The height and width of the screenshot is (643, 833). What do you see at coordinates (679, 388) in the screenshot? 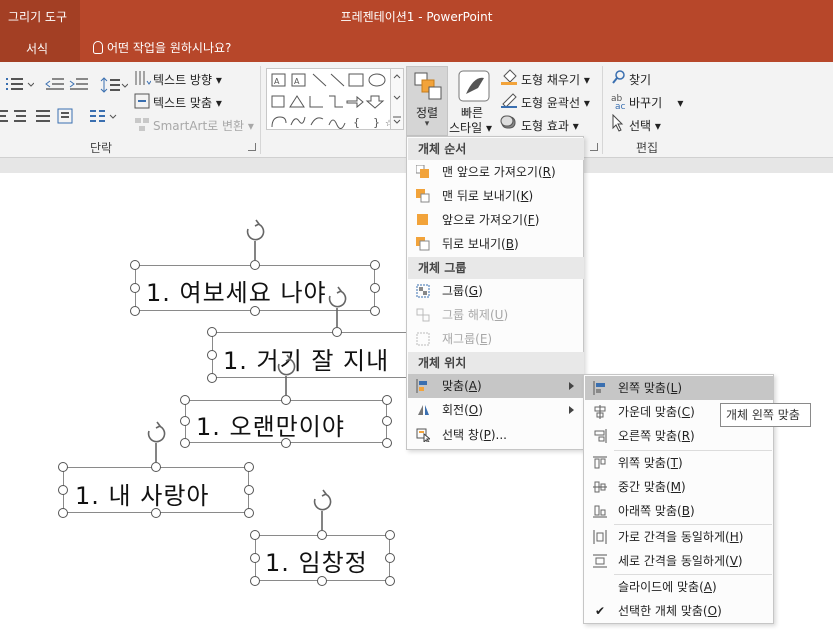
I see `submenu-item-align-left: 왼쪽 맞춤(L)` at bounding box center [679, 388].